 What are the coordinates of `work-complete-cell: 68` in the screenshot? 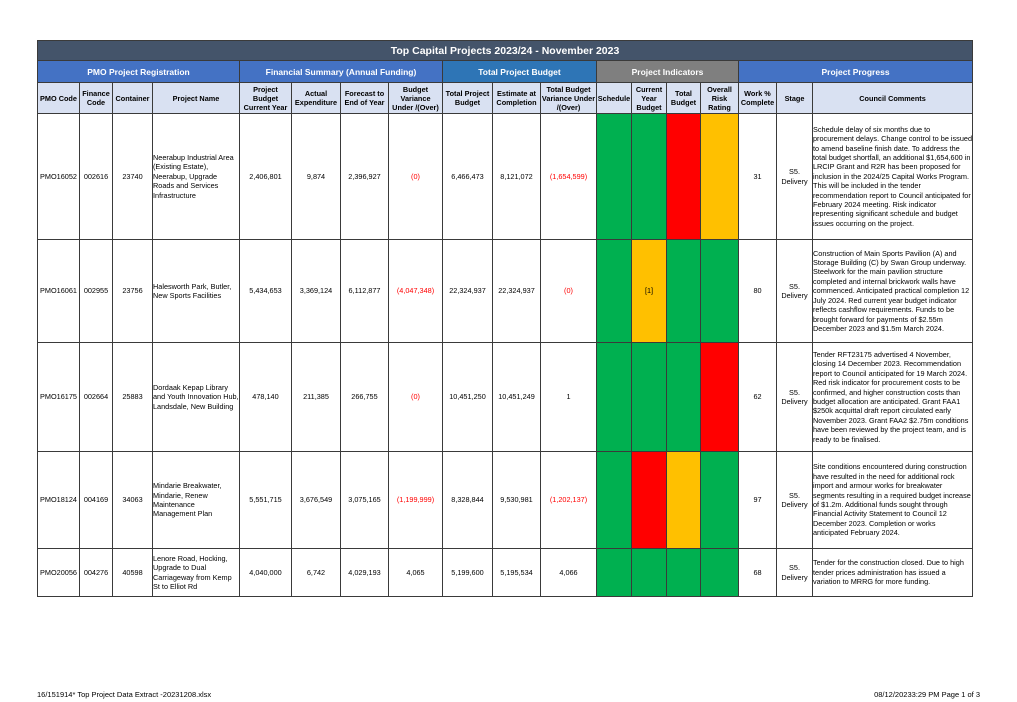 It's located at (757, 572).